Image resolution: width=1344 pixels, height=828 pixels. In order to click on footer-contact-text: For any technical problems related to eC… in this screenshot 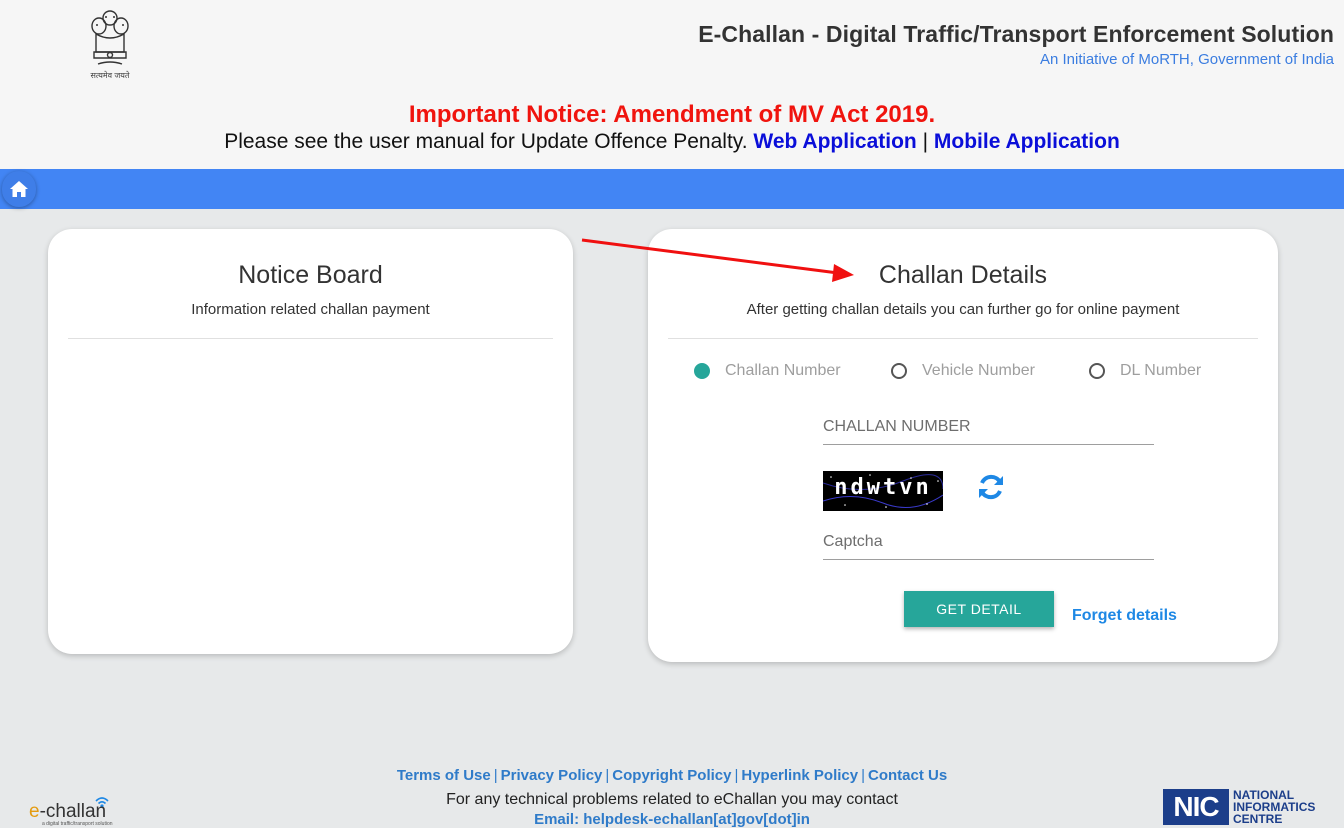, I will do `click(672, 799)`.